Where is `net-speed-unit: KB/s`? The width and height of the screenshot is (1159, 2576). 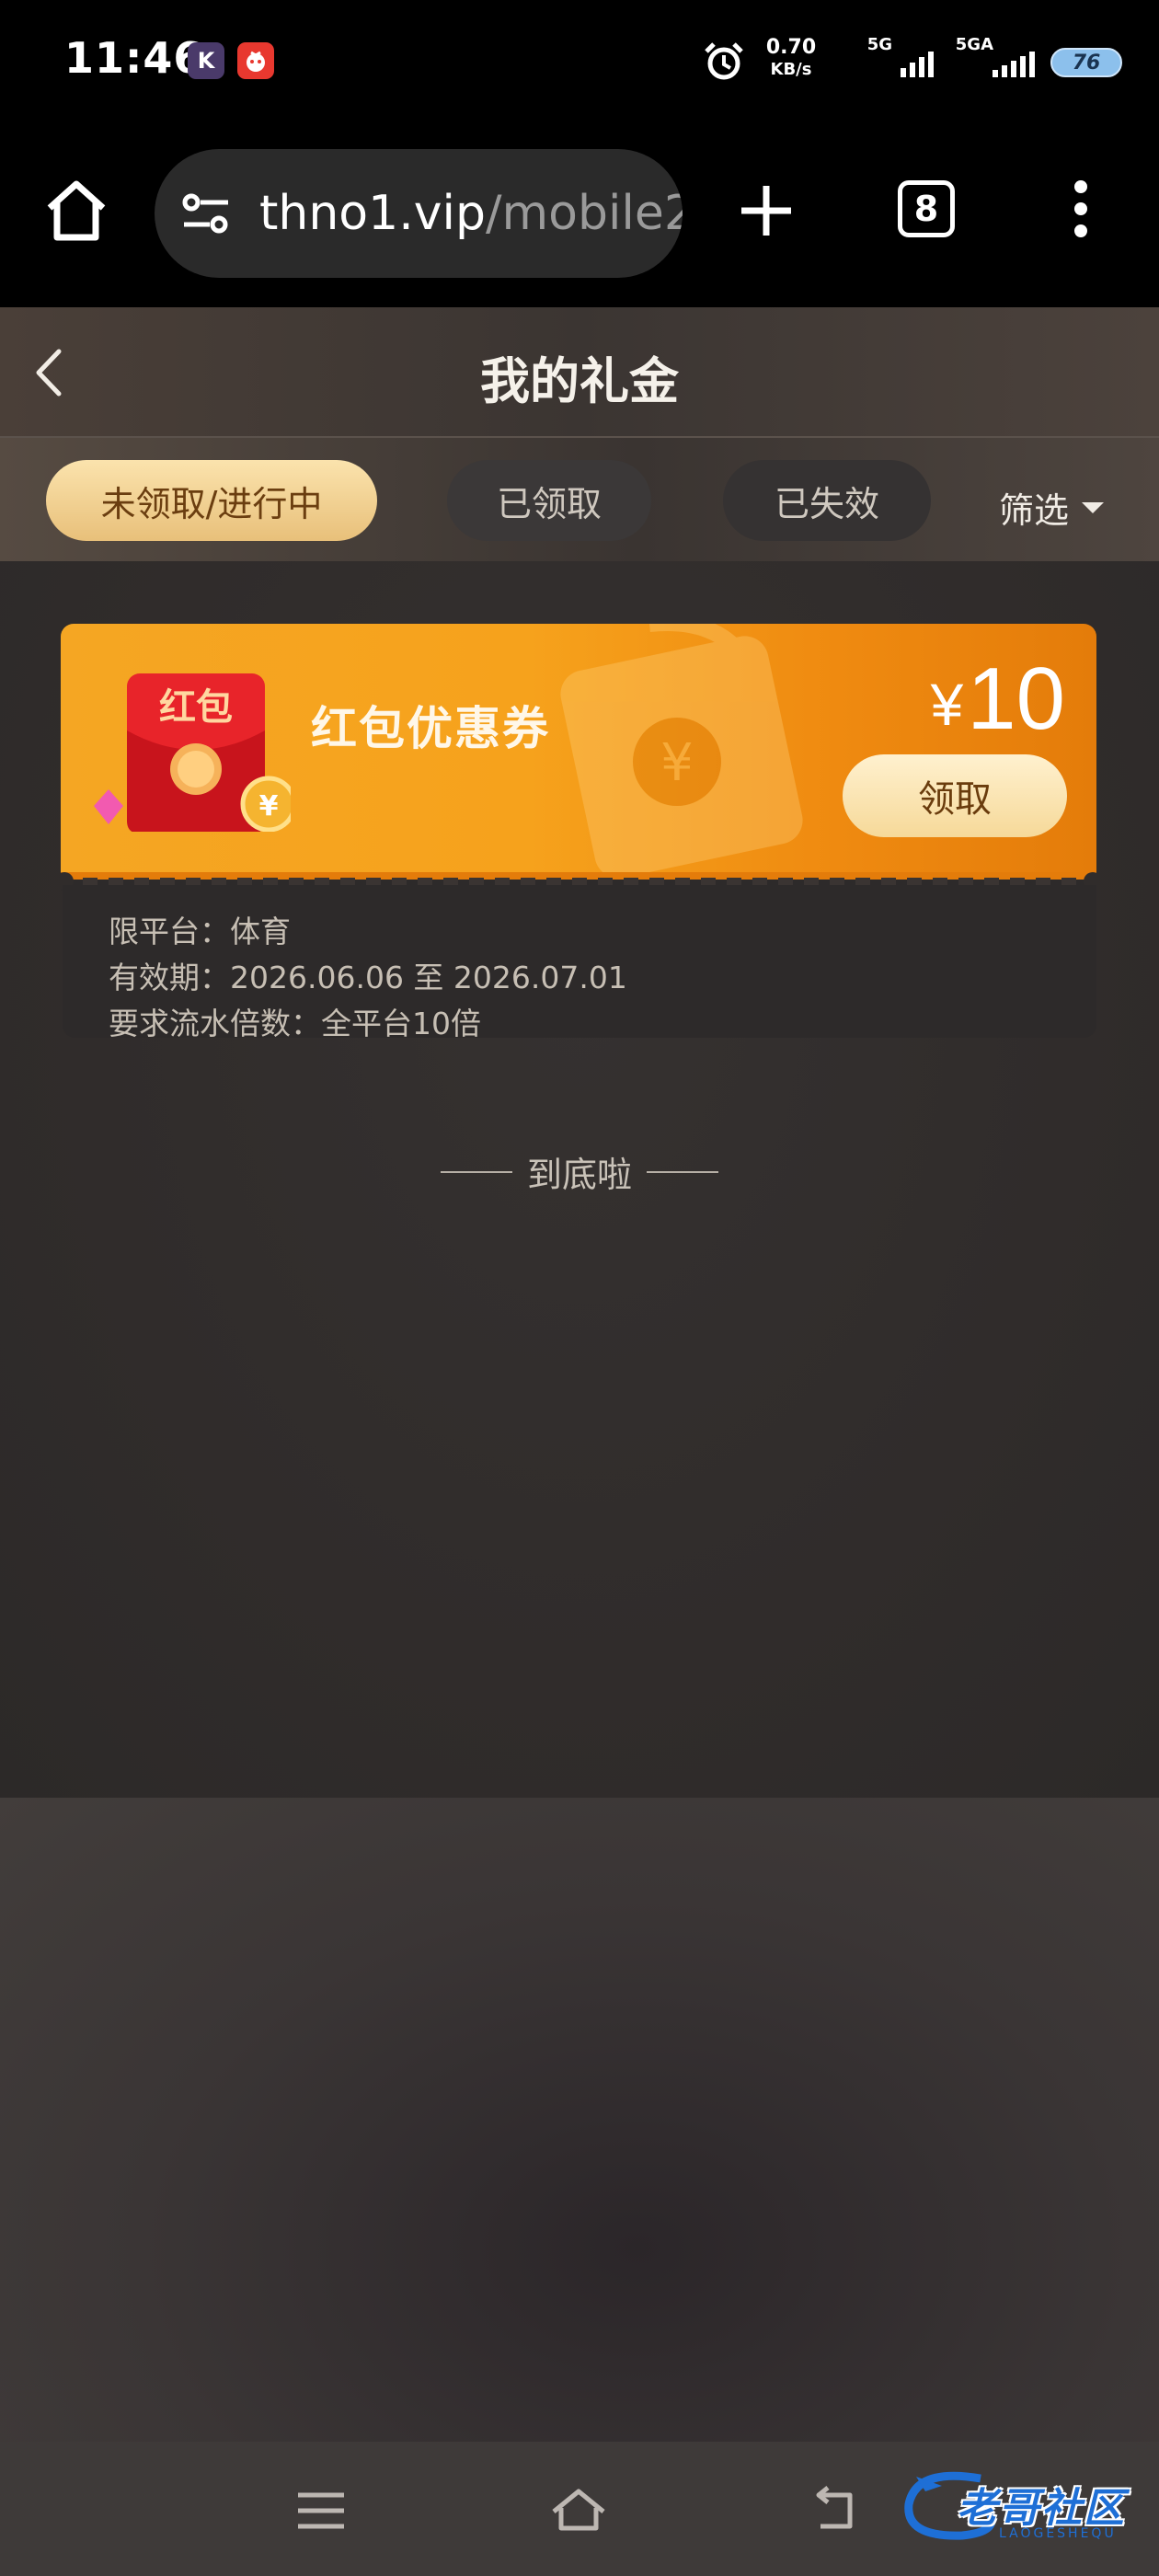 net-speed-unit: KB/s is located at coordinates (791, 69).